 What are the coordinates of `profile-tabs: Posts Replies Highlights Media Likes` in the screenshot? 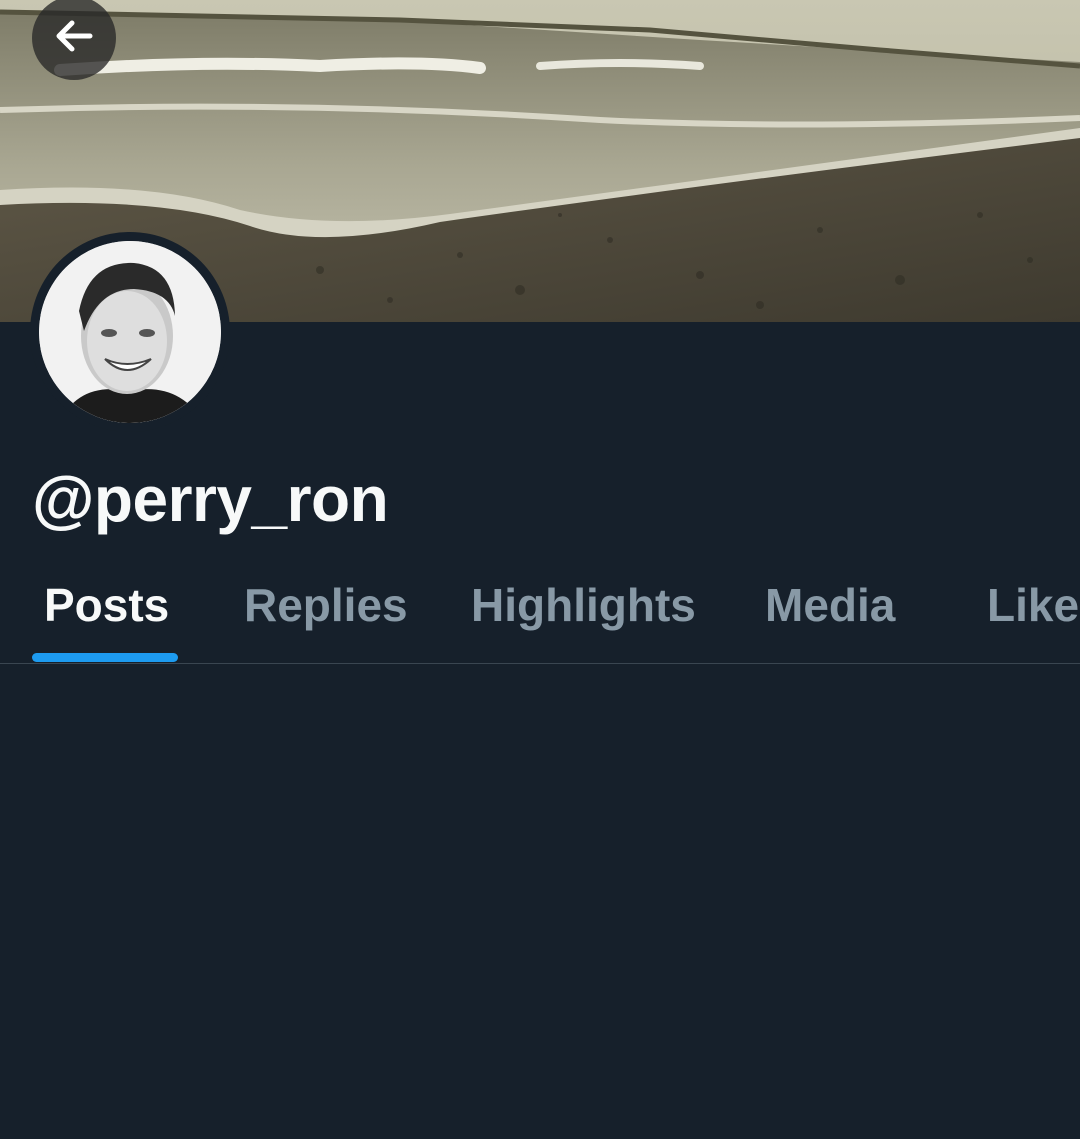 It's located at (540, 612).